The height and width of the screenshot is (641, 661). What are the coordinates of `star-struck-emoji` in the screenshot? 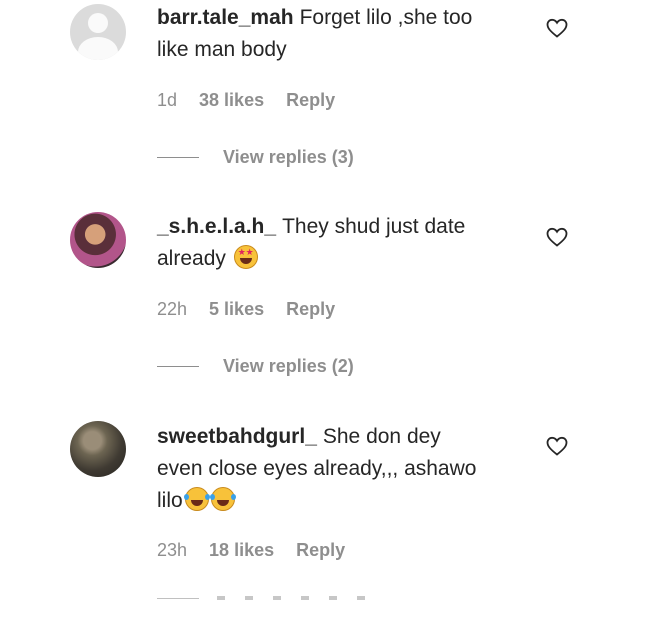 It's located at (245, 257).